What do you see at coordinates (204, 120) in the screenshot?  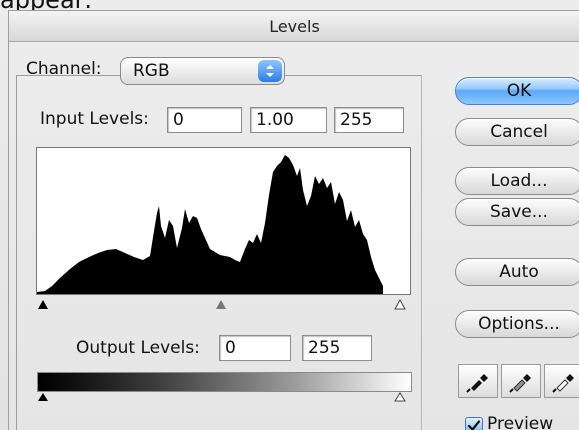 I see `input-levels-black-field: 0` at bounding box center [204, 120].